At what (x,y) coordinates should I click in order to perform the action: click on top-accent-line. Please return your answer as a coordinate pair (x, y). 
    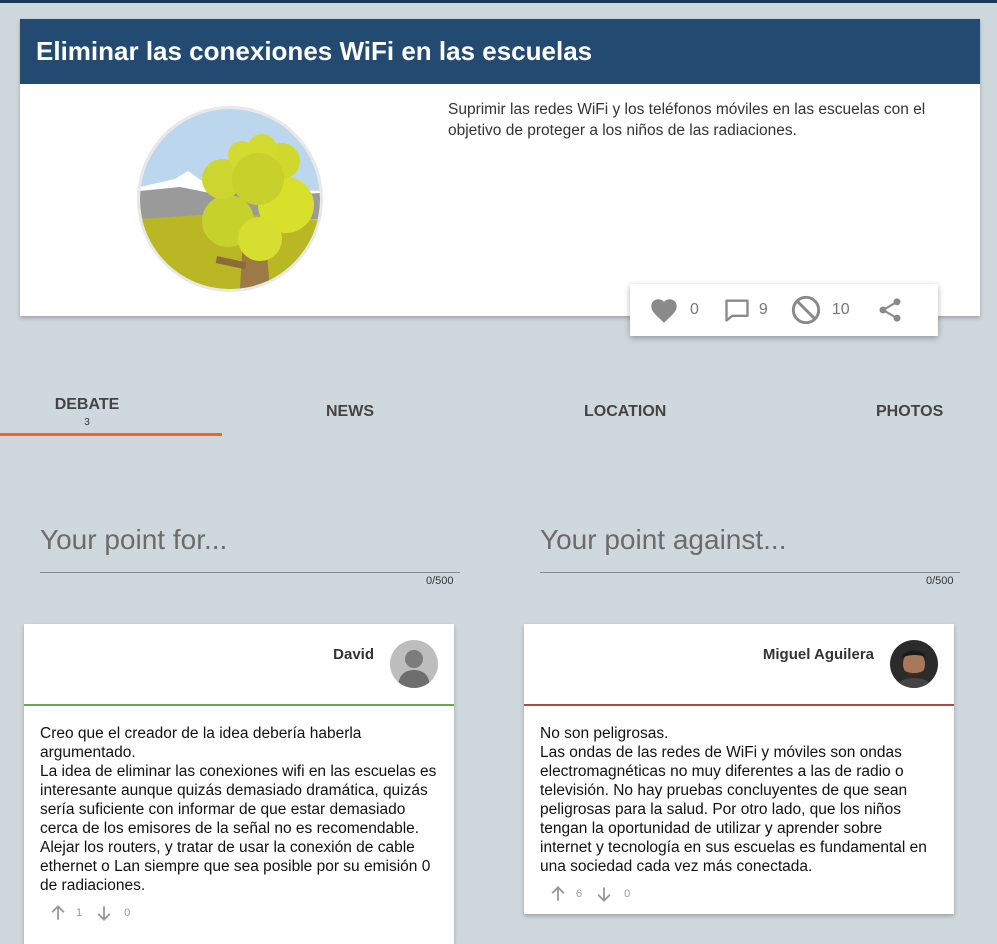
    Looking at the image, I should click on (498, 1).